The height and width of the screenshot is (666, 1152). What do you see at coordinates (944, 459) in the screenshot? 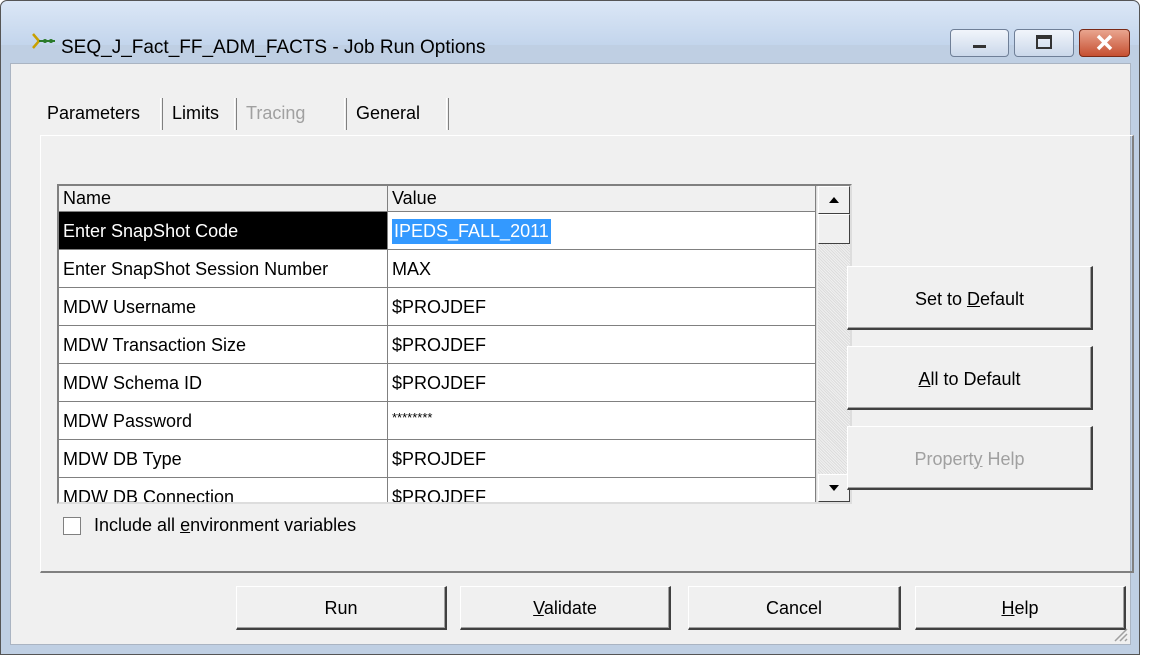
I see `button-label: Propert` at bounding box center [944, 459].